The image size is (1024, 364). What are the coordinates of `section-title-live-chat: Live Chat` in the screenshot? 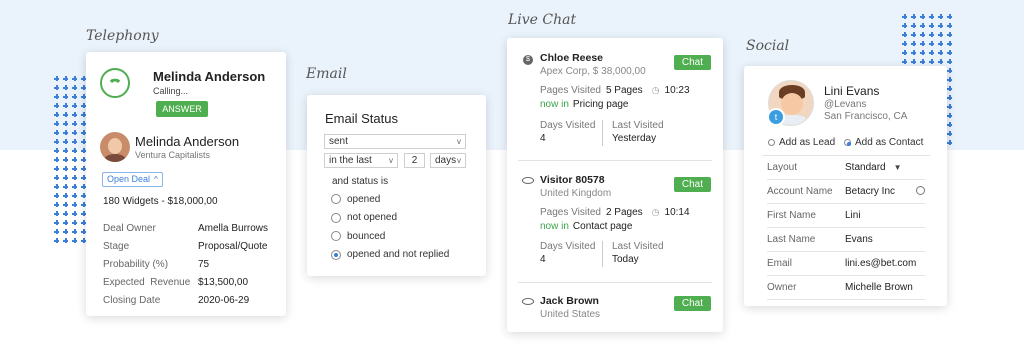 It's located at (542, 20).